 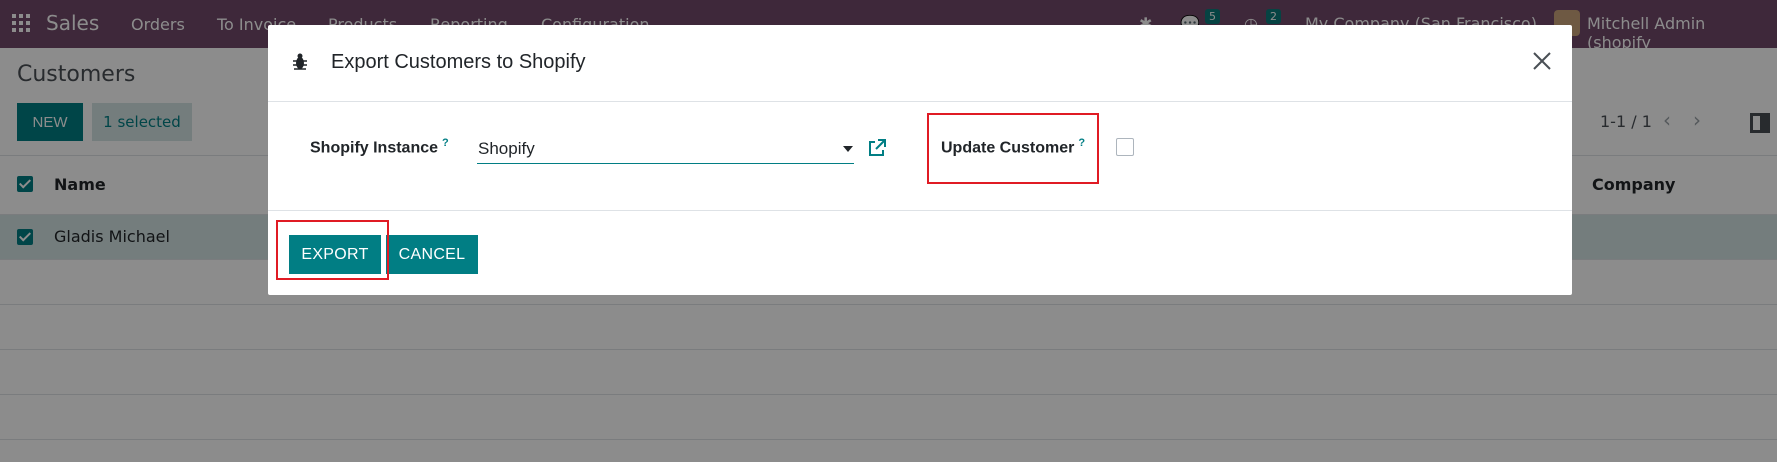 What do you see at coordinates (379, 147) in the screenshot?
I see `shopify-instance-label: Shopify Instance?` at bounding box center [379, 147].